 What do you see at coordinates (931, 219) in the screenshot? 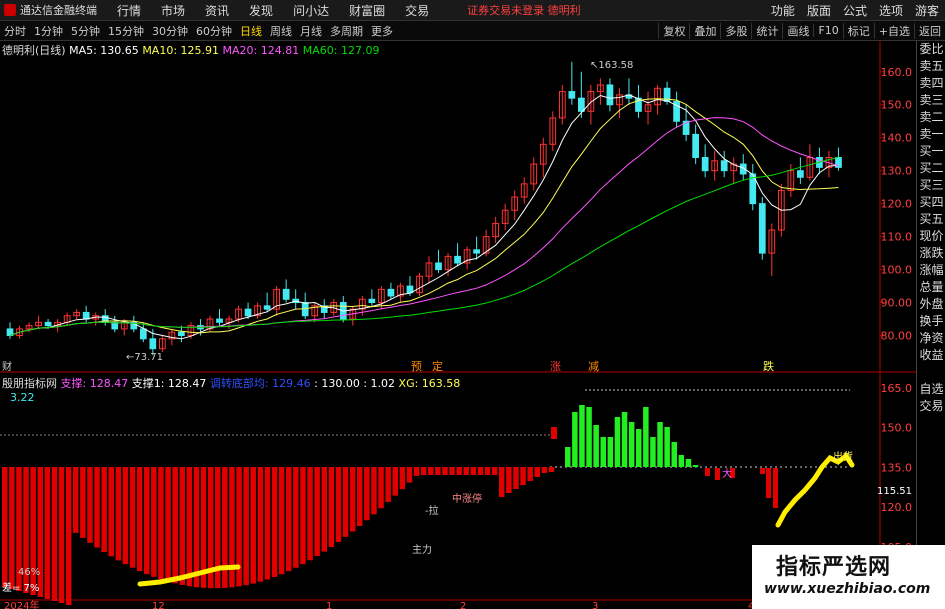
I see `panel-buy5: 买五` at bounding box center [931, 219].